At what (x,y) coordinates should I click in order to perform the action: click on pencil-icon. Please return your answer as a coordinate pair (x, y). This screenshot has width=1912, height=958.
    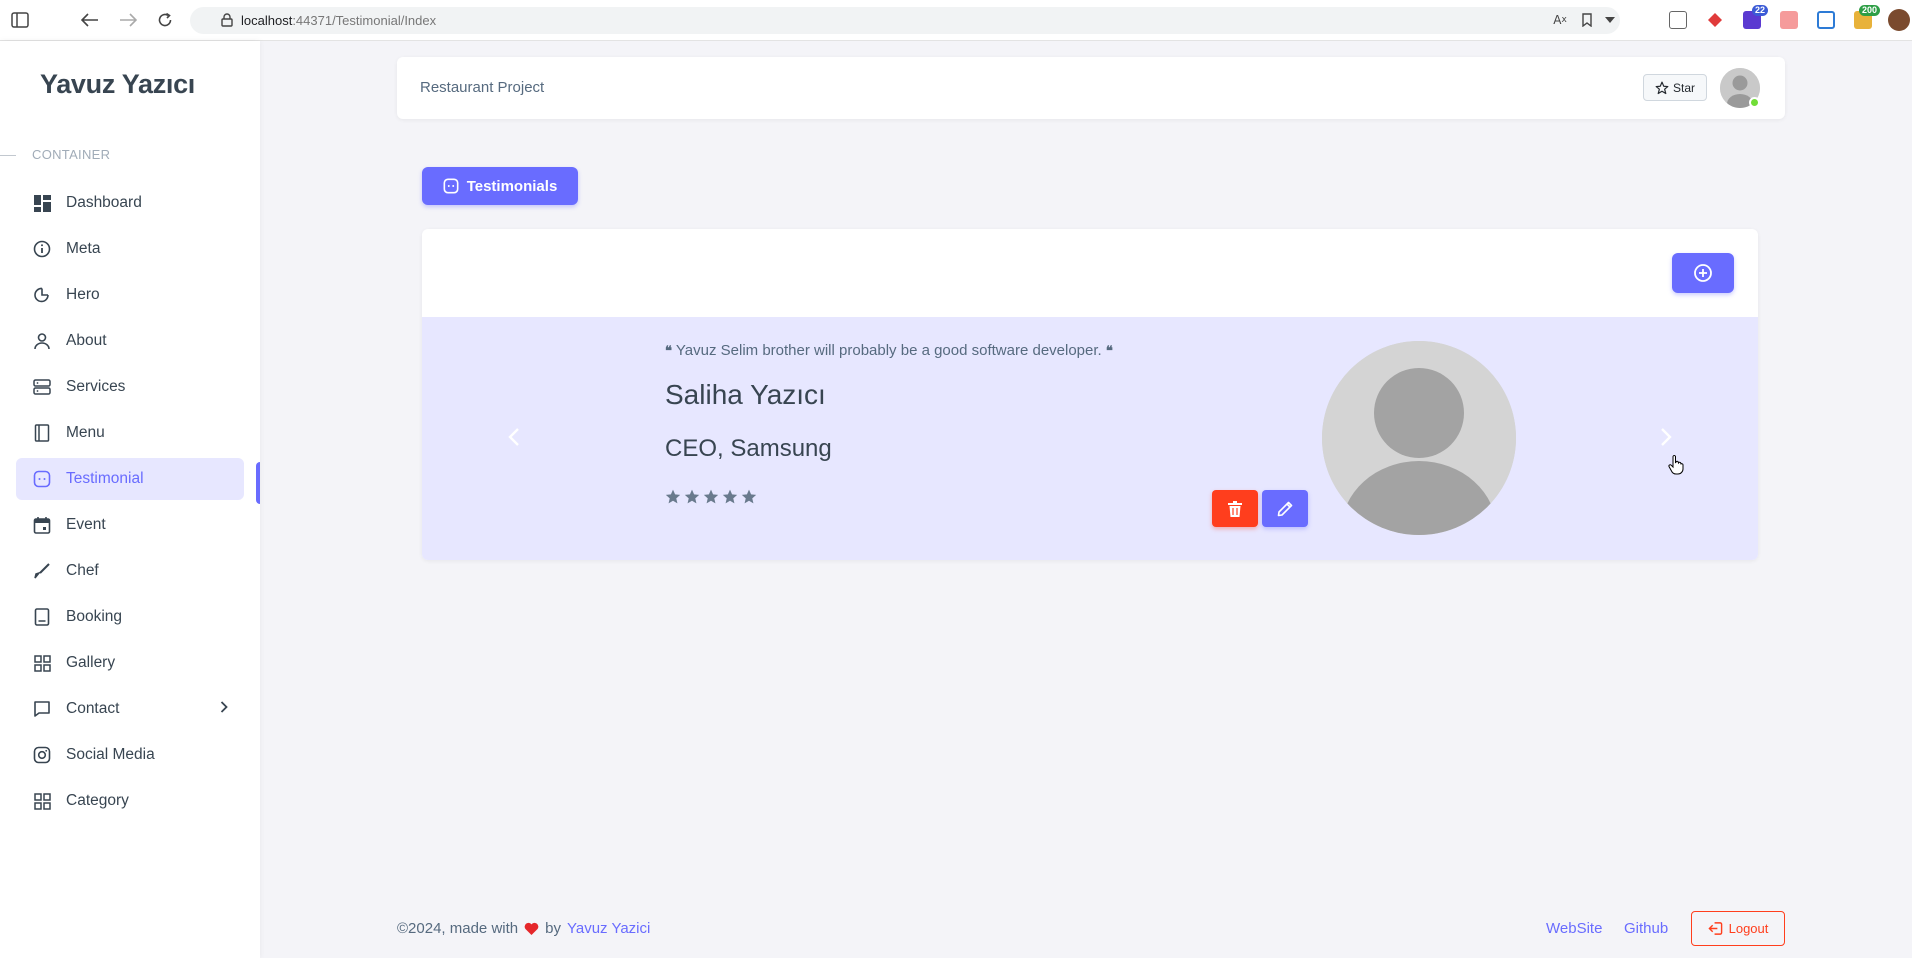
    Looking at the image, I should click on (1285, 508).